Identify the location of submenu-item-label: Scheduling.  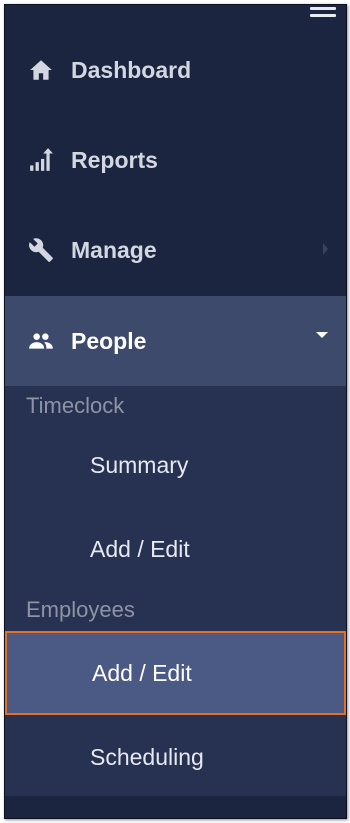
(147, 756).